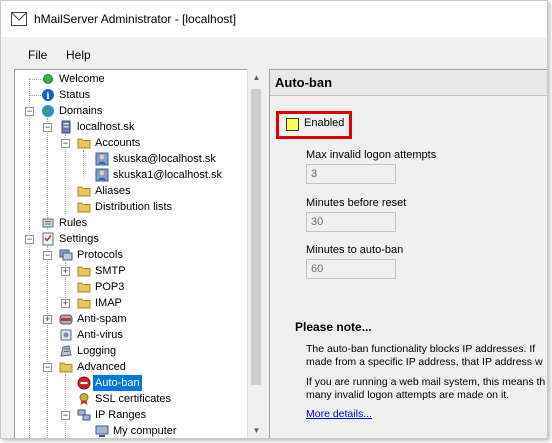 The height and width of the screenshot is (443, 552). What do you see at coordinates (106, 127) in the screenshot?
I see `tree-item-label: localhost.sk` at bounding box center [106, 127].